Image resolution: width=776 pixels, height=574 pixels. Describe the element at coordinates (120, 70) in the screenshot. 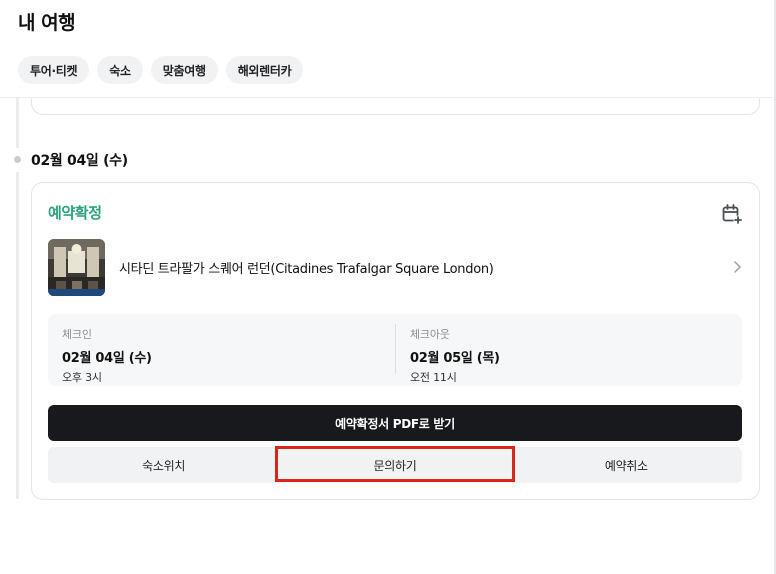

I see `chip-accommodation: 숙소` at that location.